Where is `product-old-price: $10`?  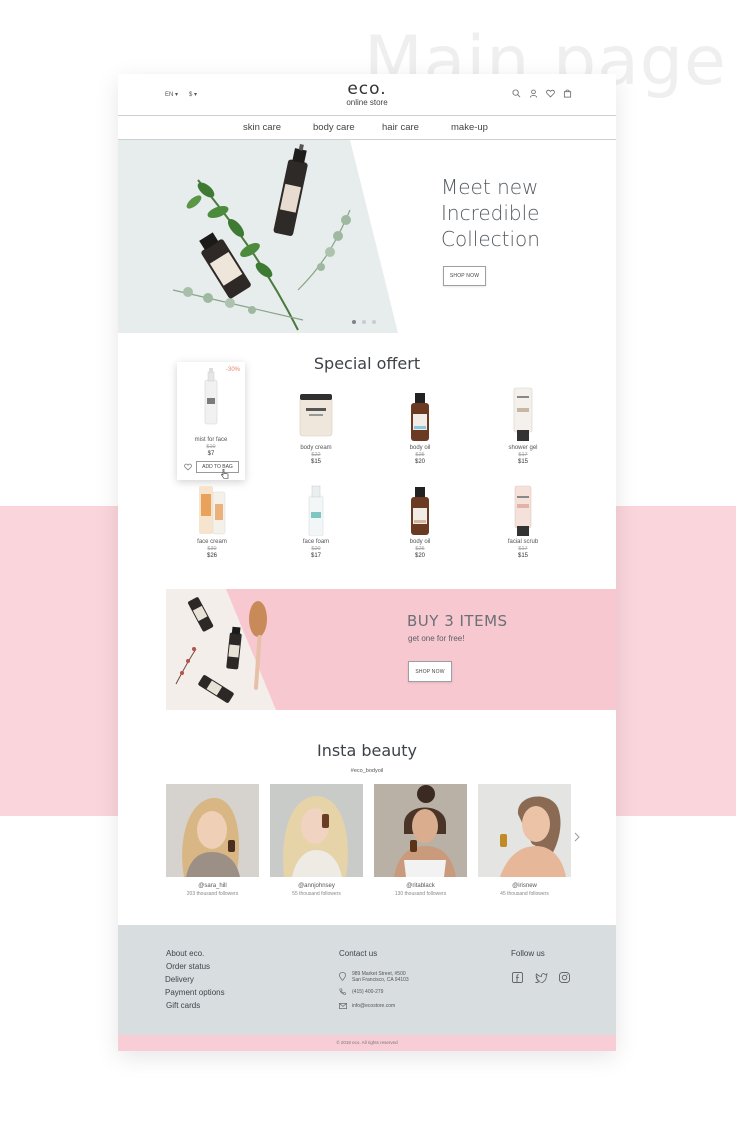
product-old-price: $10 is located at coordinates (211, 447).